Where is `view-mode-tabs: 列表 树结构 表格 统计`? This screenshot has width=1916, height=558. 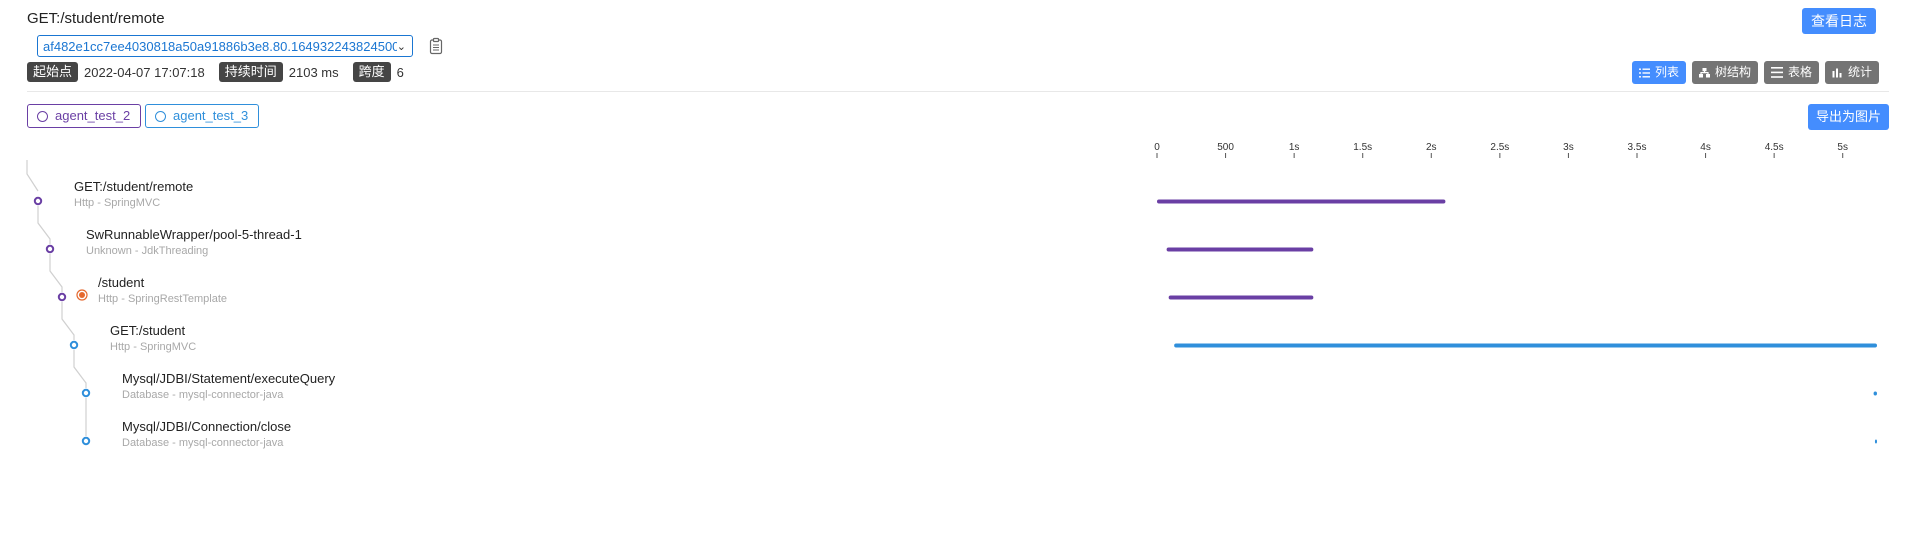 view-mode-tabs: 列表 树结构 表格 统计 is located at coordinates (1758, 72).